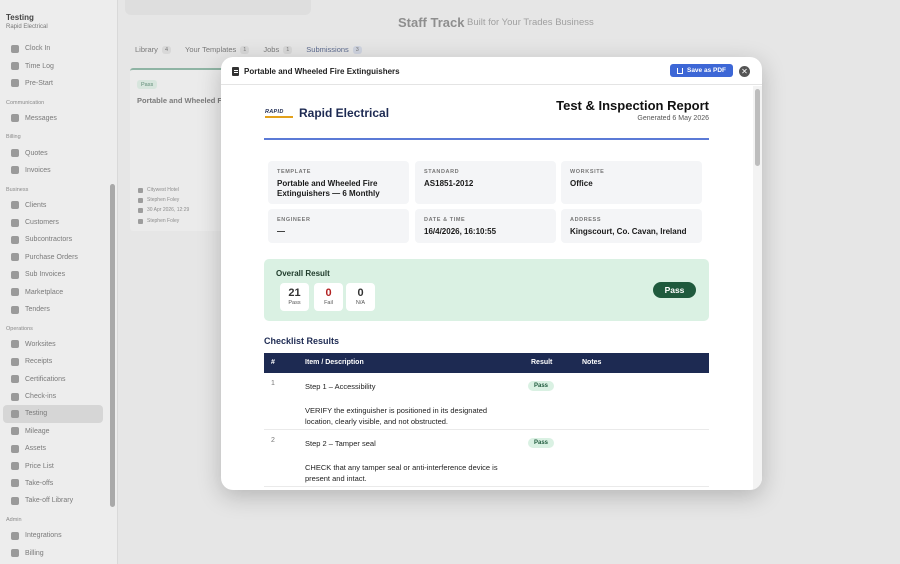 The height and width of the screenshot is (564, 900). I want to click on sidebar-item-customers: Customers, so click(53, 222).